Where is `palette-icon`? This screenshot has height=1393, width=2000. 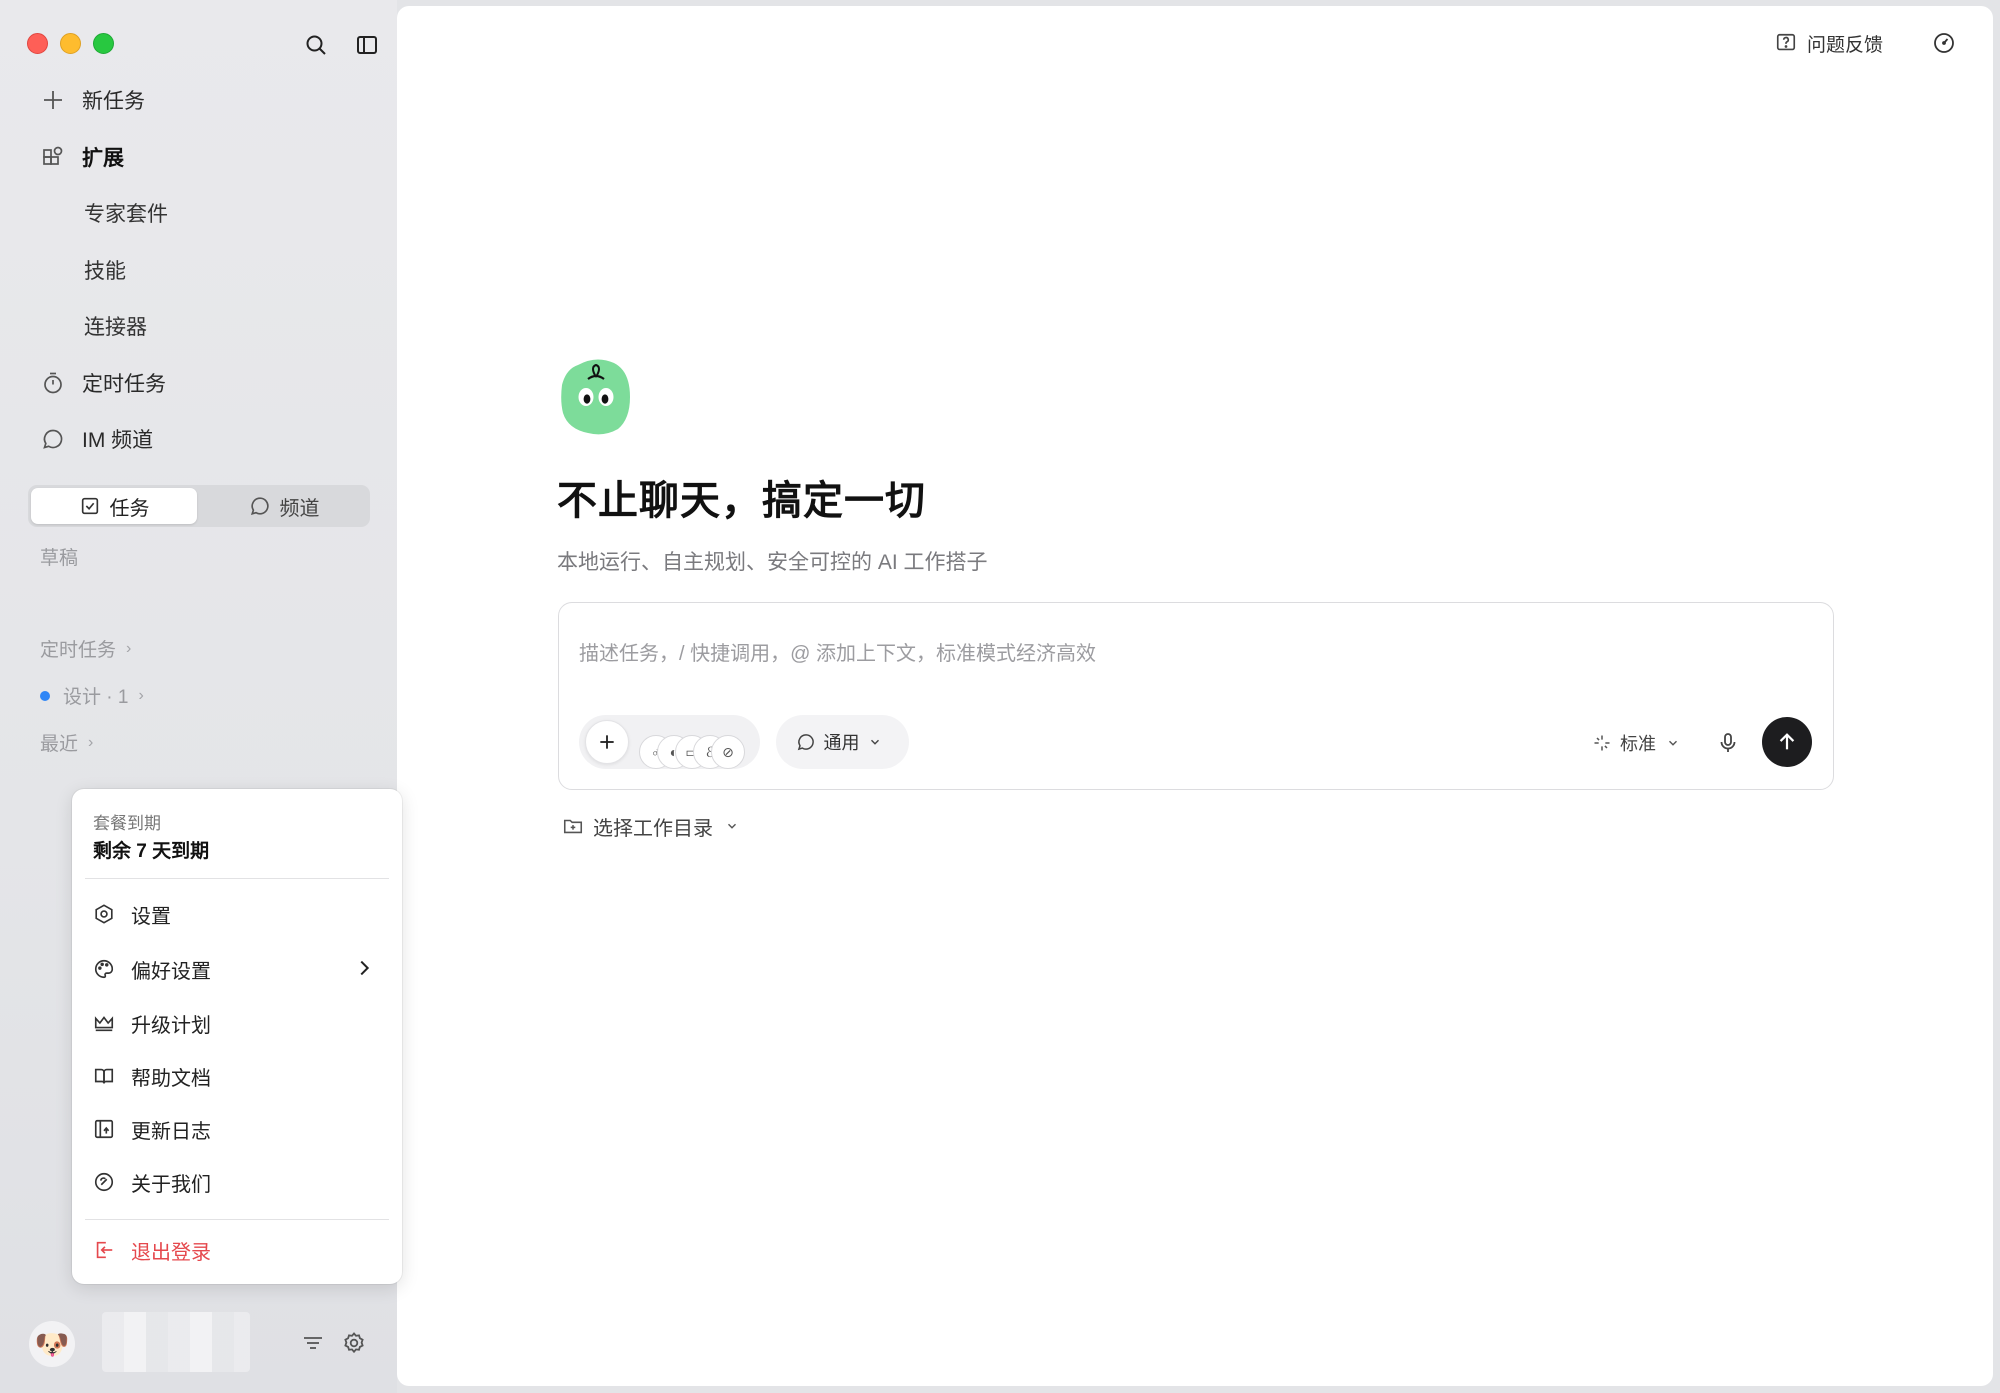 palette-icon is located at coordinates (104, 969).